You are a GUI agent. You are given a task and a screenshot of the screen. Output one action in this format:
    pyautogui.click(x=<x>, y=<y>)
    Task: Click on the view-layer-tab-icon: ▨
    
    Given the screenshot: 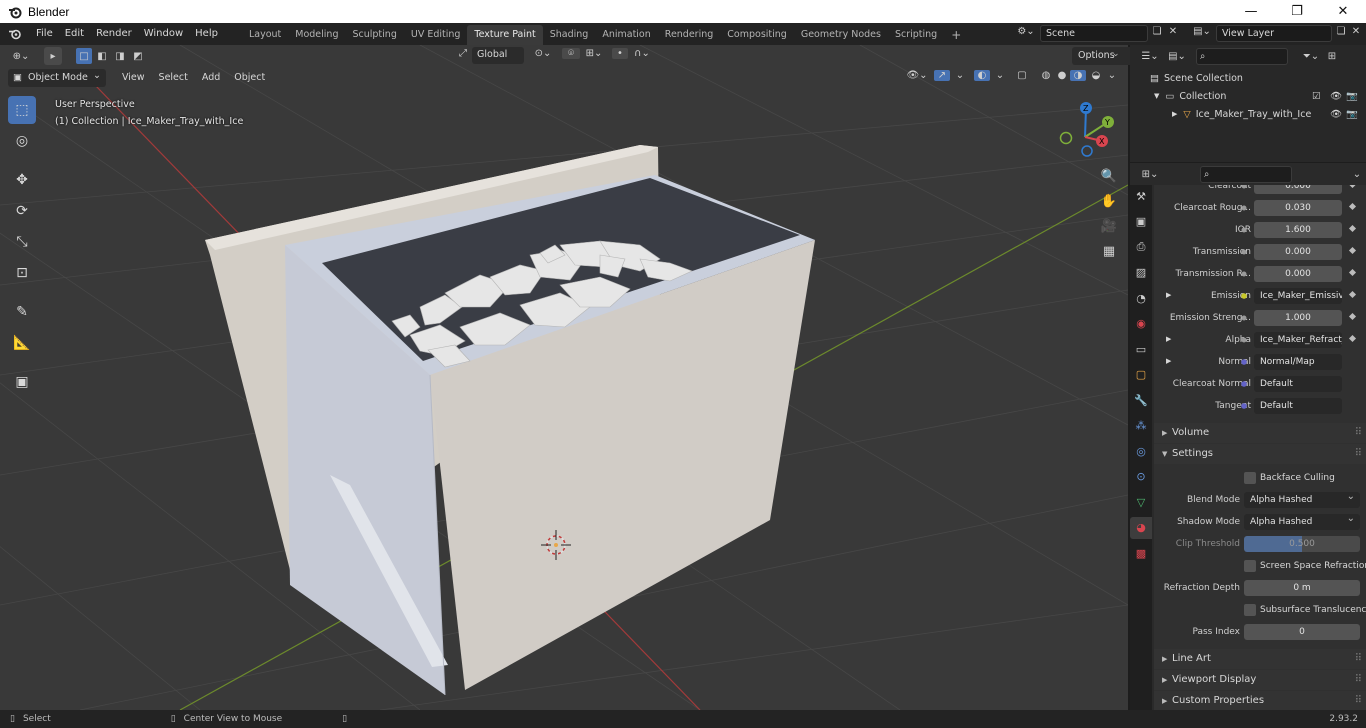 What is the action you would take?
    pyautogui.click(x=1141, y=273)
    